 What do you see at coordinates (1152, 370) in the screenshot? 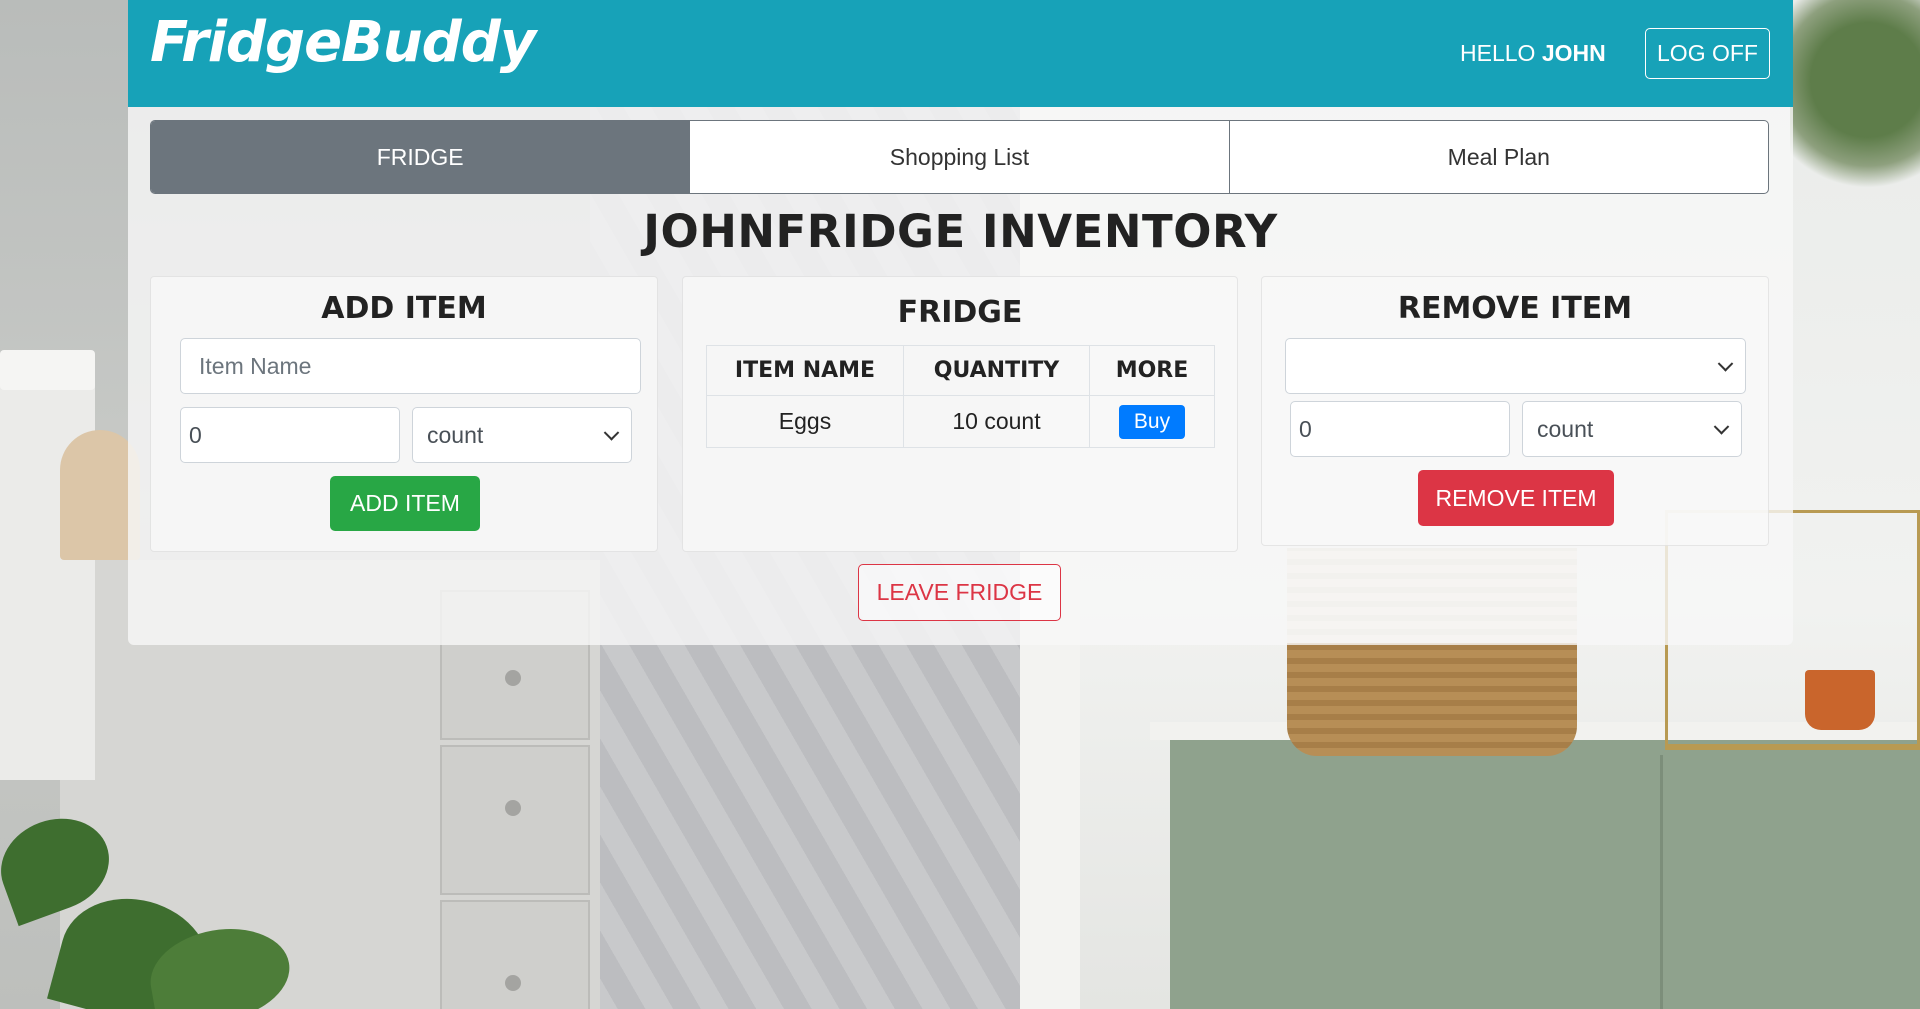
I see `column-header: MORE` at bounding box center [1152, 370].